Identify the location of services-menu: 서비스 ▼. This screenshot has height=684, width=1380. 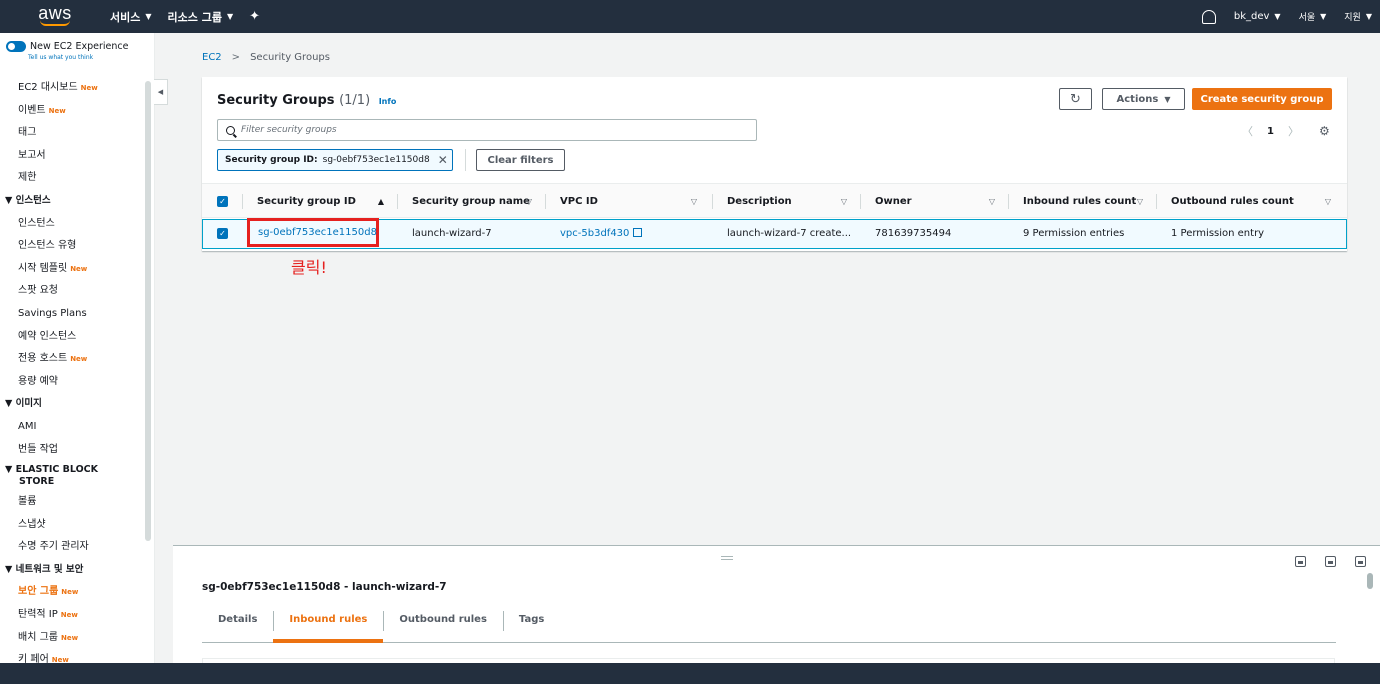
(131, 17).